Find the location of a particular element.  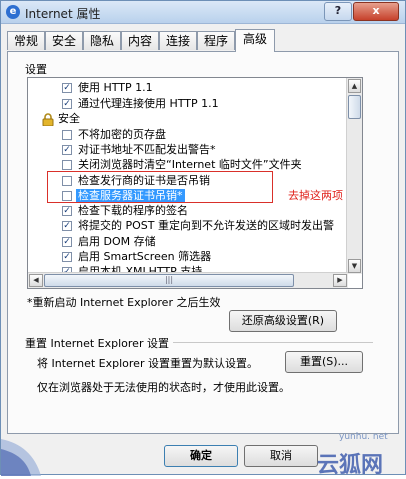

list-item-label: 通过代理连接使用 HTTP 1.1 is located at coordinates (148, 103).